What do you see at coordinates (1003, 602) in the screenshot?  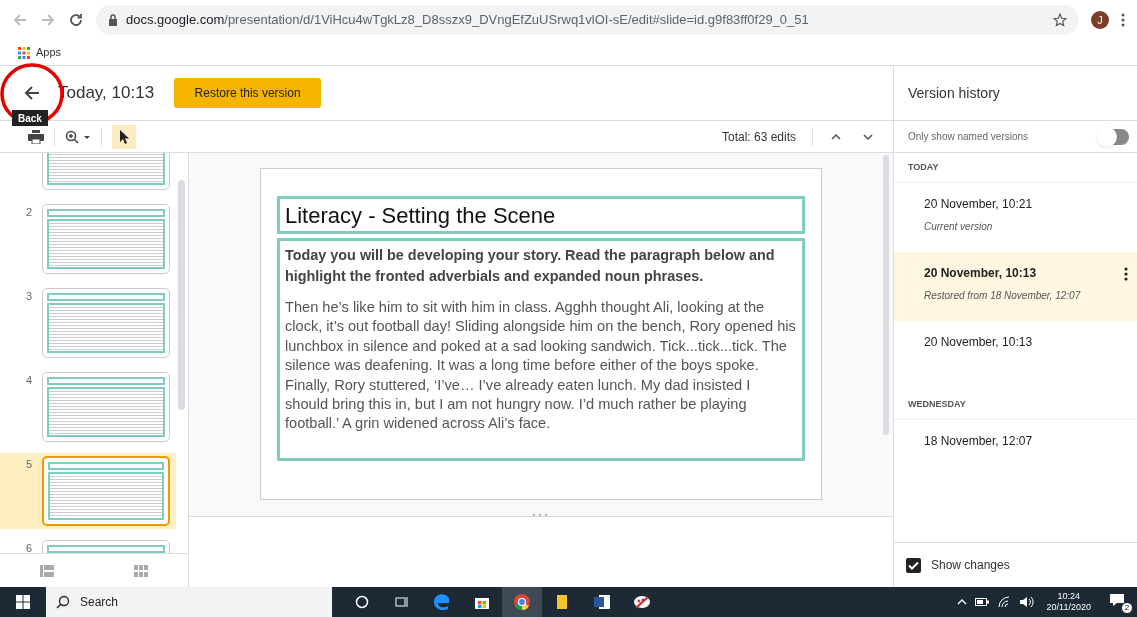 I see `wifi-icon` at bounding box center [1003, 602].